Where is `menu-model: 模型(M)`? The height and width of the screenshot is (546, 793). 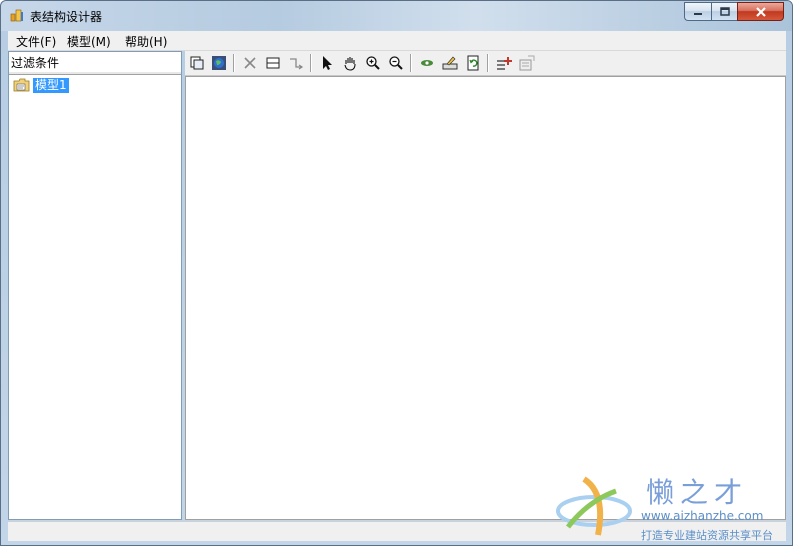
menu-model: 模型(M) is located at coordinates (89, 41).